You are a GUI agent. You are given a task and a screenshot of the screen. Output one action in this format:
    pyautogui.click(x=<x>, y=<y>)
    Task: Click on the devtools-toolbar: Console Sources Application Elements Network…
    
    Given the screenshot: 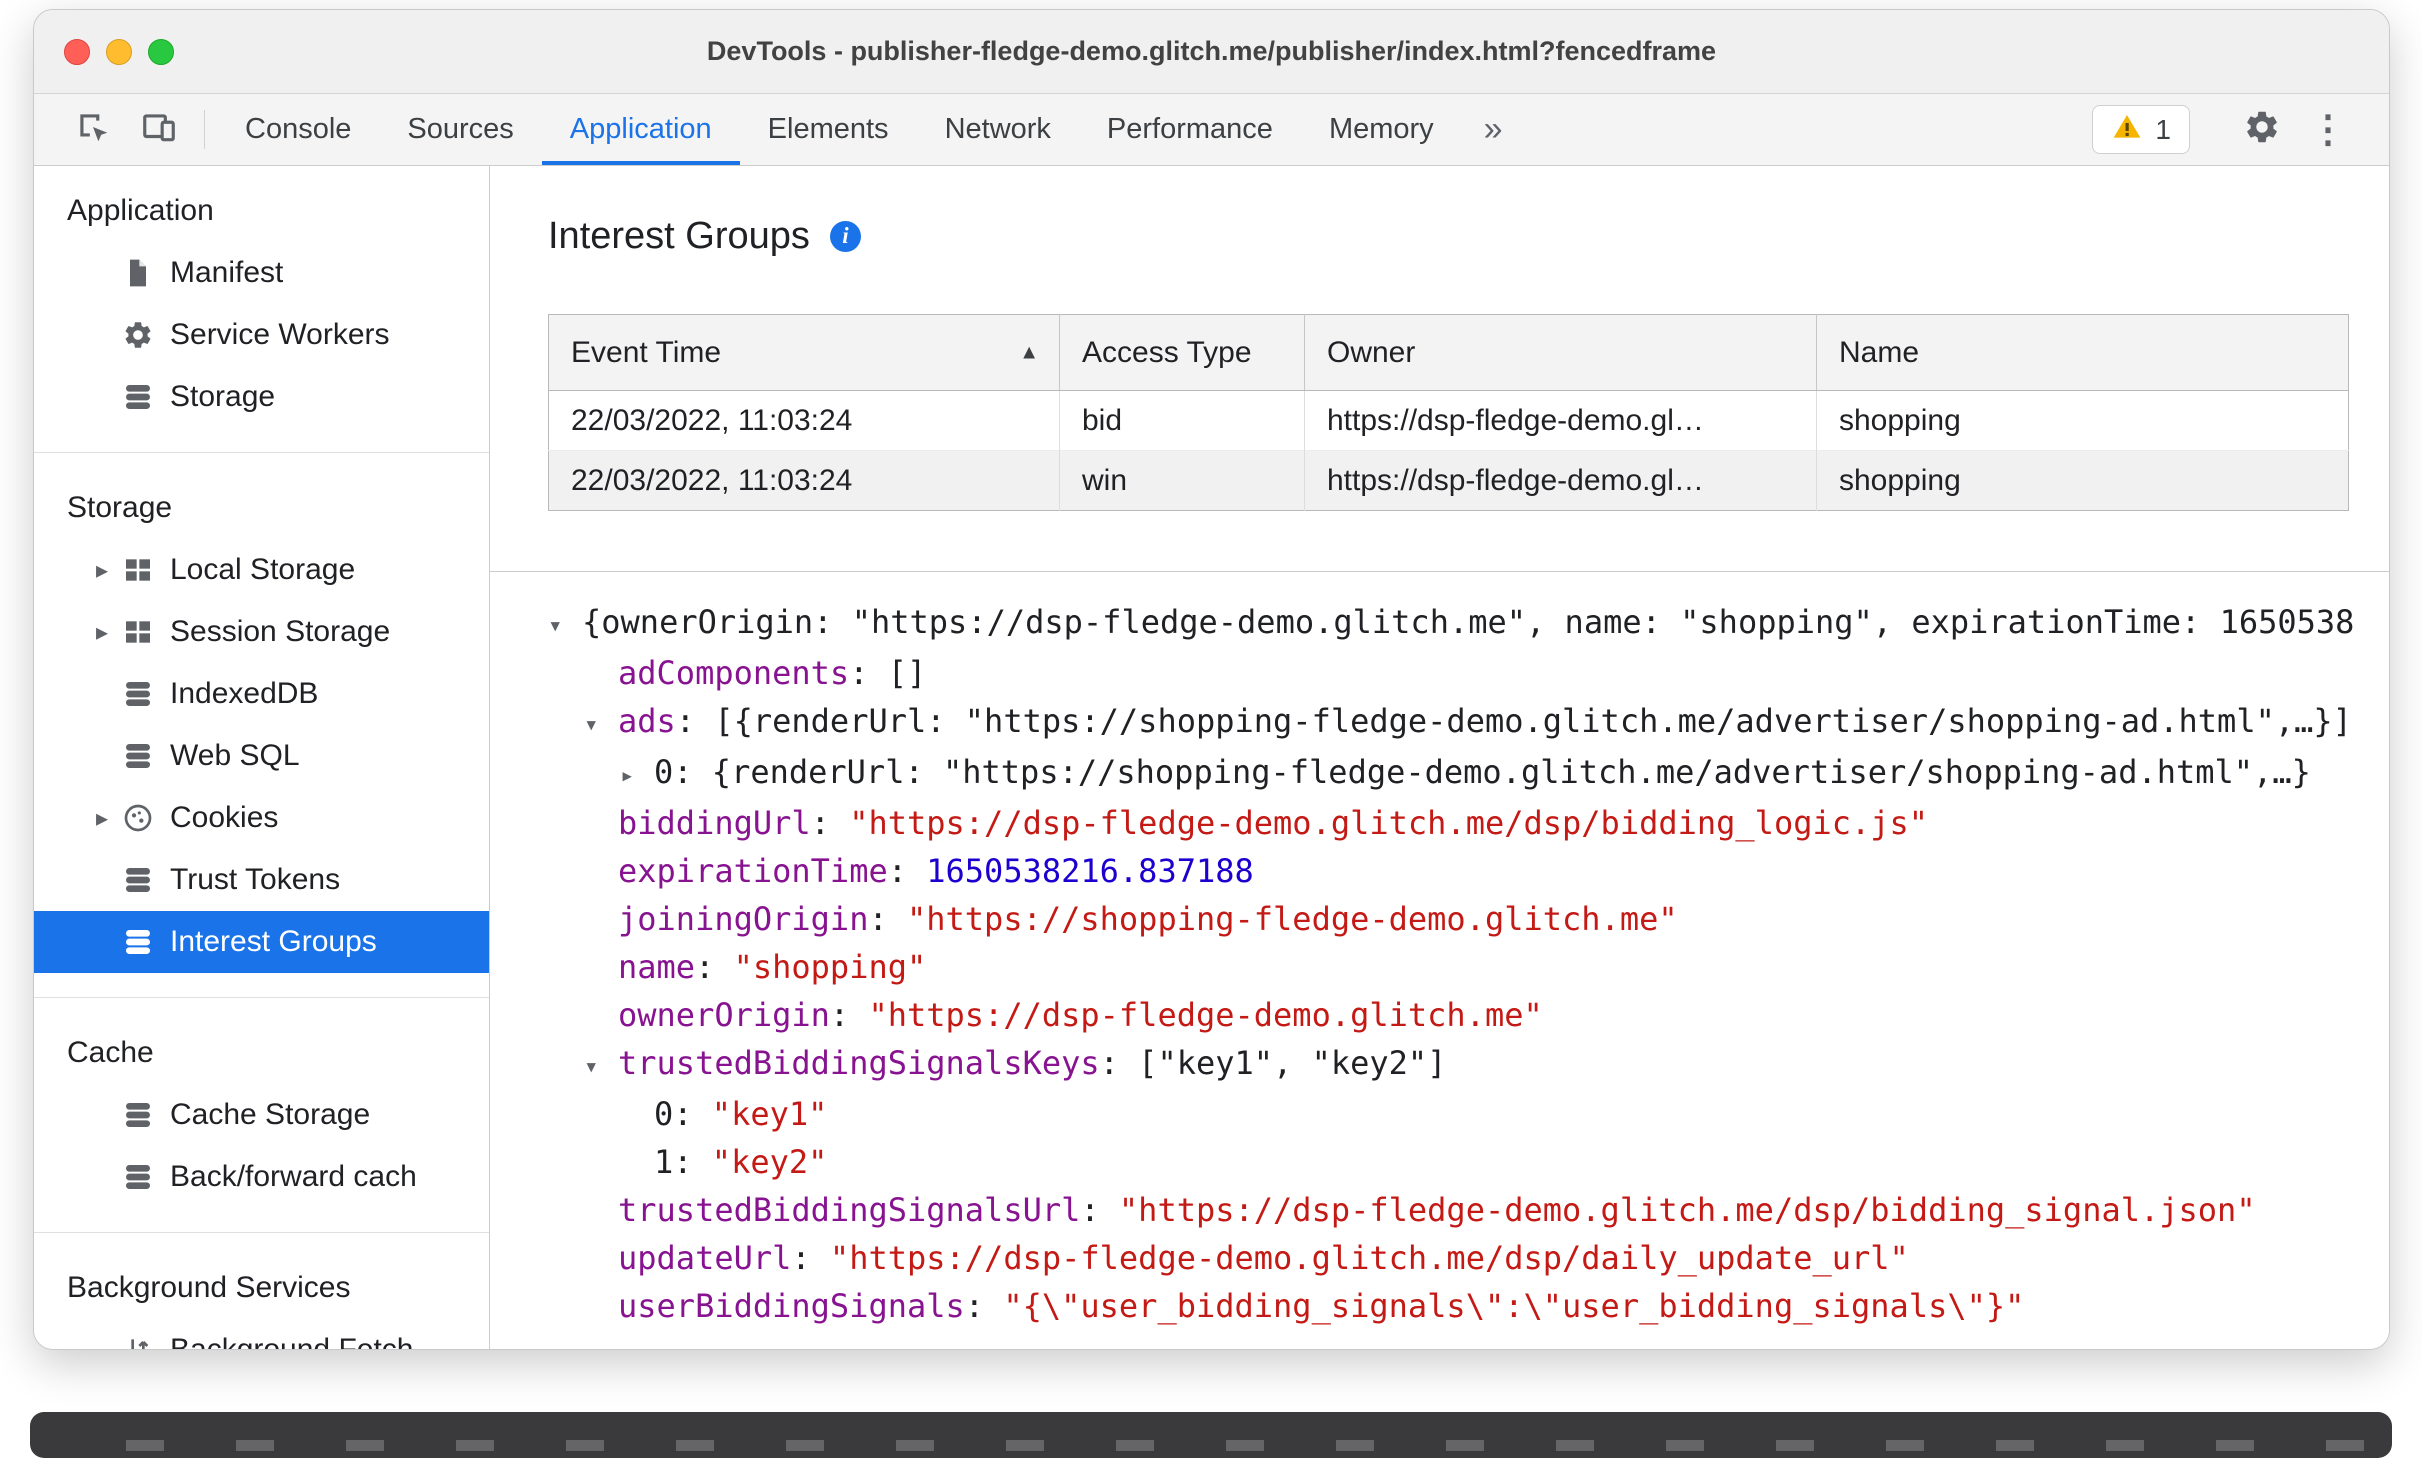 What is the action you would take?
    pyautogui.click(x=1211, y=130)
    